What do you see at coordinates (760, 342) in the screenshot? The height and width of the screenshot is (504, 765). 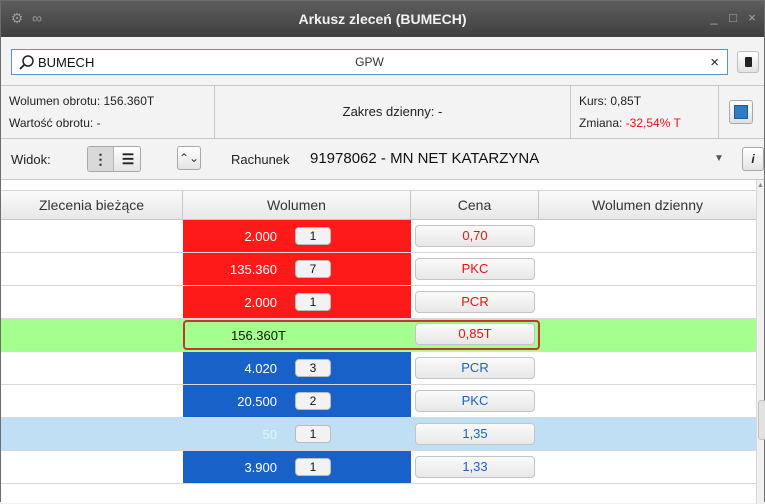 I see `vertical-scrollbar` at bounding box center [760, 342].